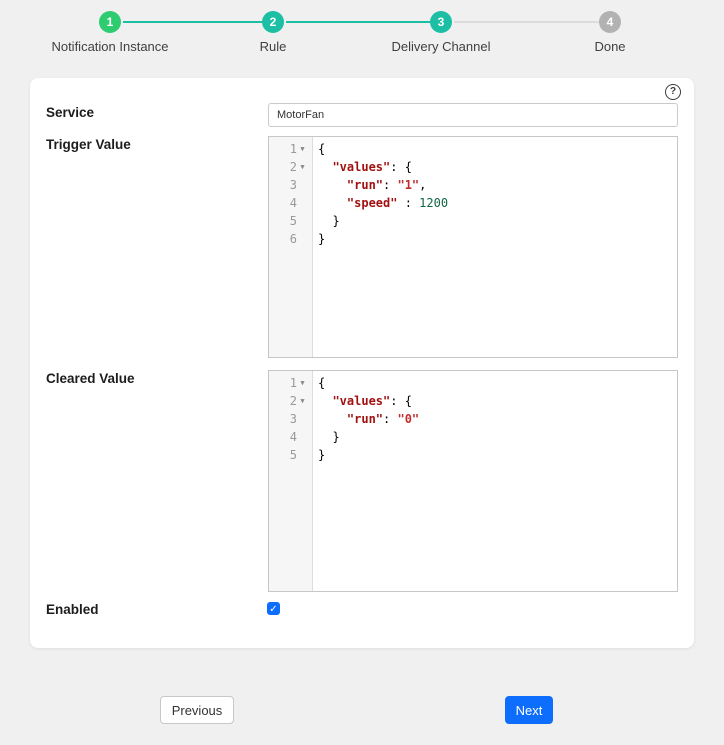  What do you see at coordinates (273, 608) in the screenshot?
I see `enabled-checkbox: ✓` at bounding box center [273, 608].